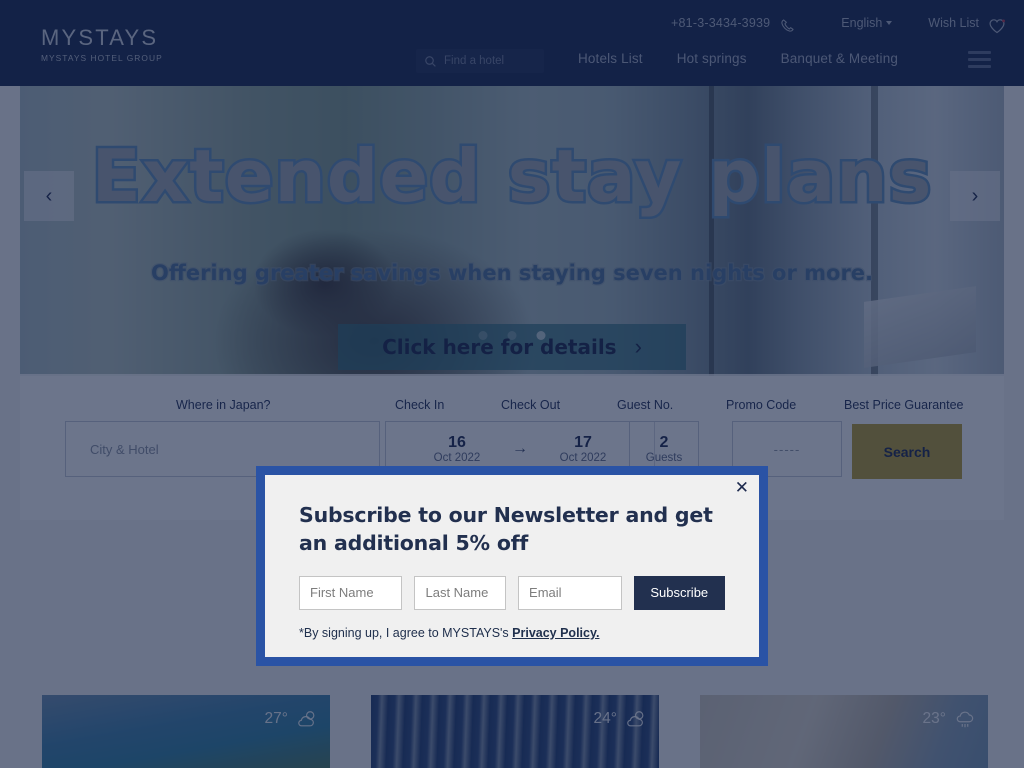 The height and width of the screenshot is (768, 1024). I want to click on fine-print-text: *By signing up, I agree to MYSTAYS's, so click(406, 632).